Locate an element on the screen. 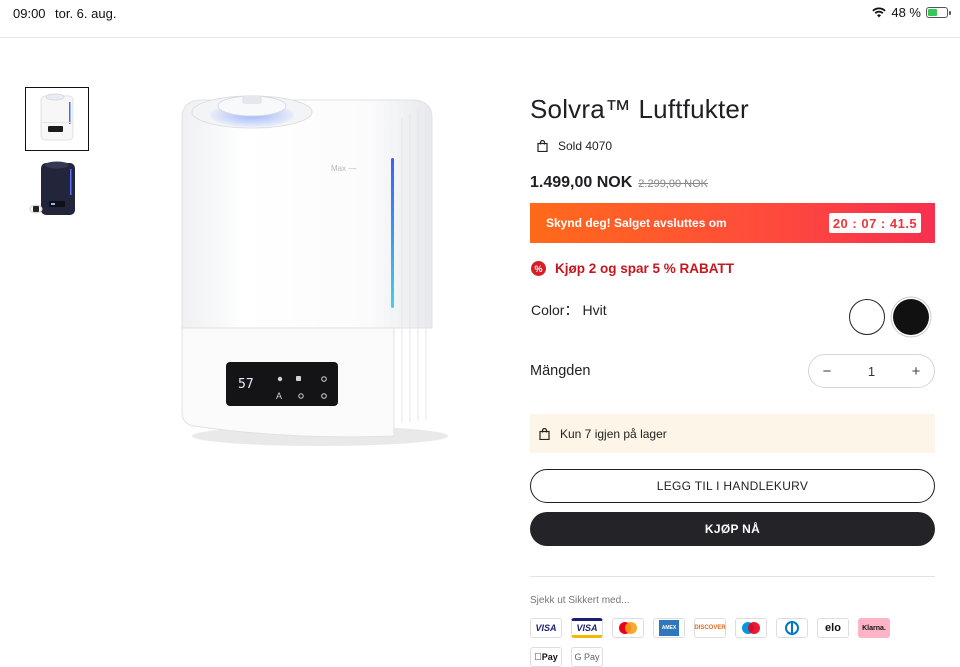 The height and width of the screenshot is (667, 960). stock-text: Kun 7 igjen på lager is located at coordinates (613, 433).